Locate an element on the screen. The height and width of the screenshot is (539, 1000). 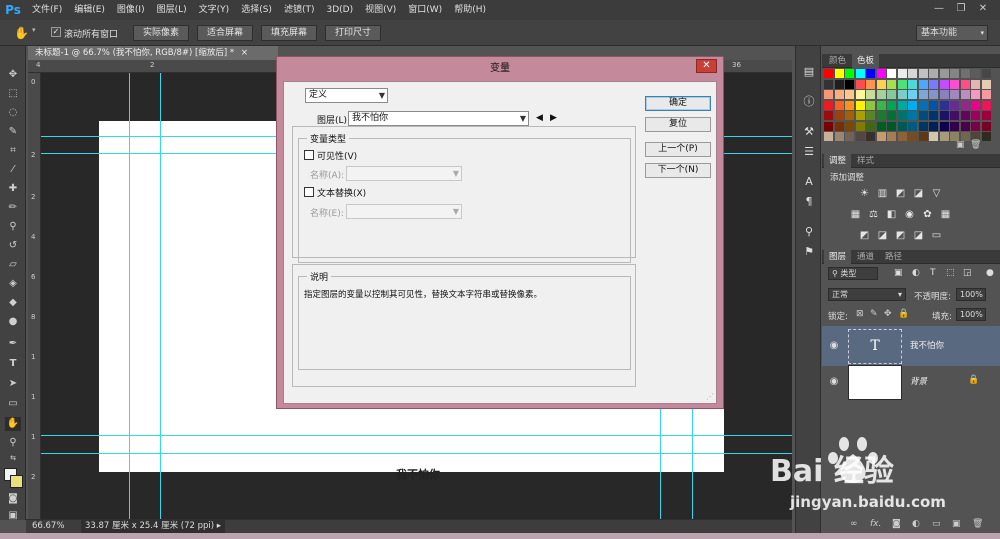
document-size-info: 33.87 厘米 x 25.4 厘米 (72 ppi) ▸ is located at coordinates (153, 526).